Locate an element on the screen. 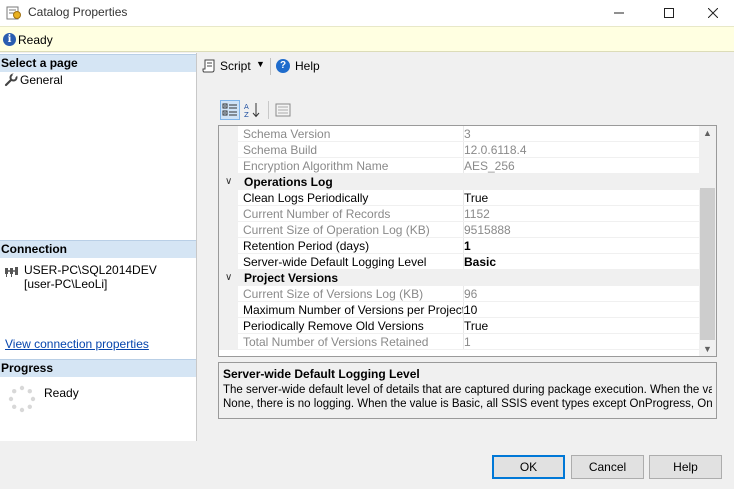 The height and width of the screenshot is (489, 734). property-row: Clean Logs Periodically True is located at coordinates (459, 198).